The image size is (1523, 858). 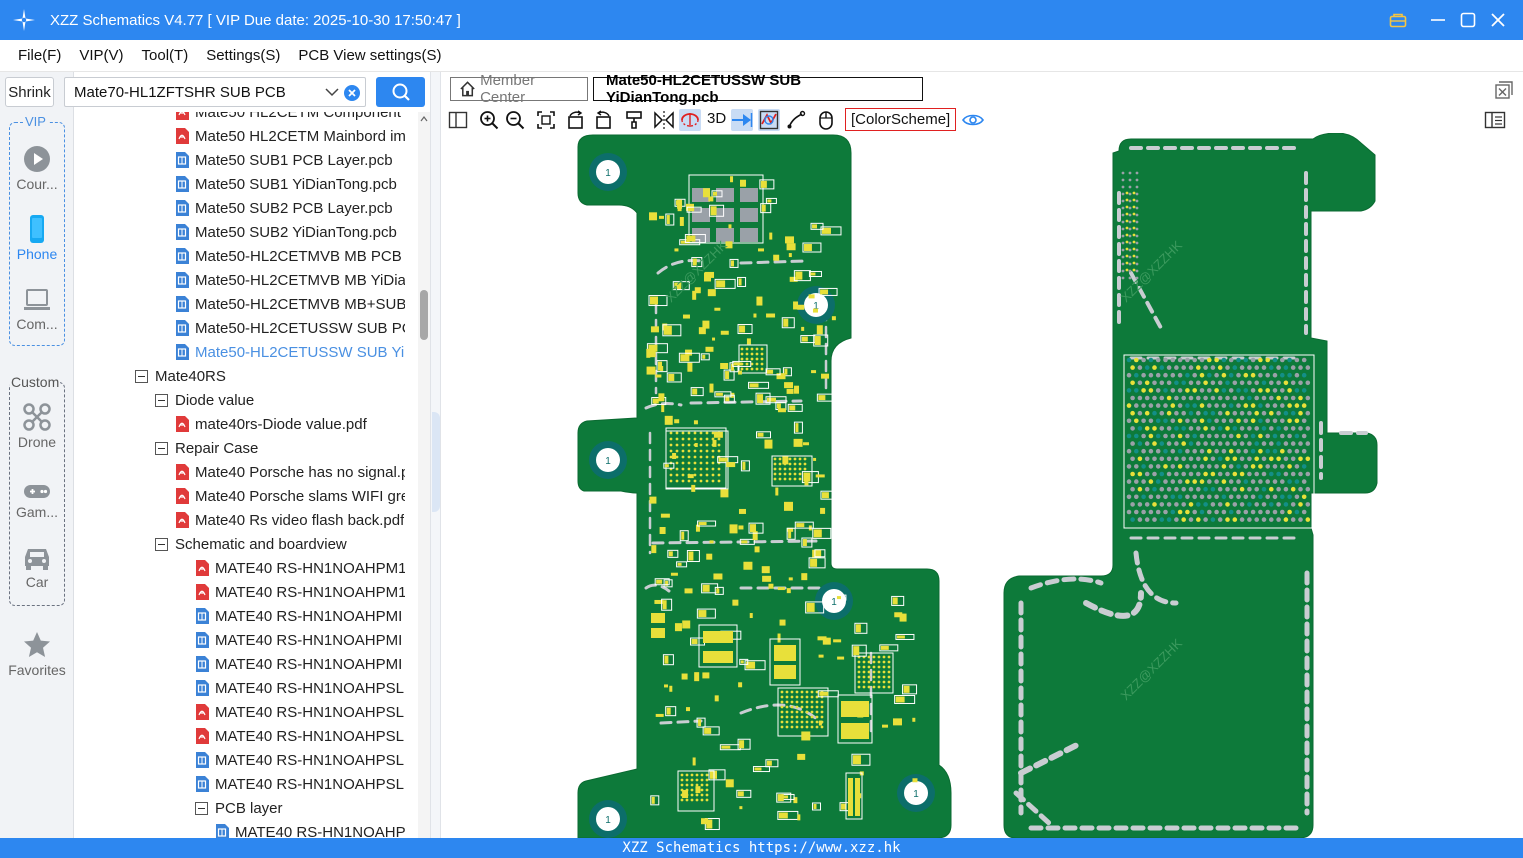 I want to click on tree-item: Mate50 SUB1 YiDianTong.pcb, so click(x=286, y=184).